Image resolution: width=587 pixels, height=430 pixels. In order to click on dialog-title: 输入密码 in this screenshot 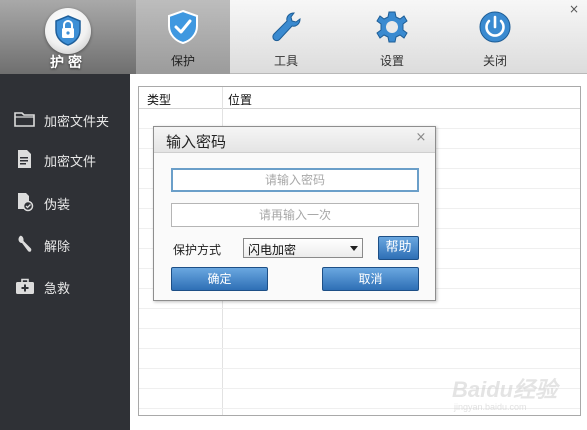, I will do `click(196, 142)`.